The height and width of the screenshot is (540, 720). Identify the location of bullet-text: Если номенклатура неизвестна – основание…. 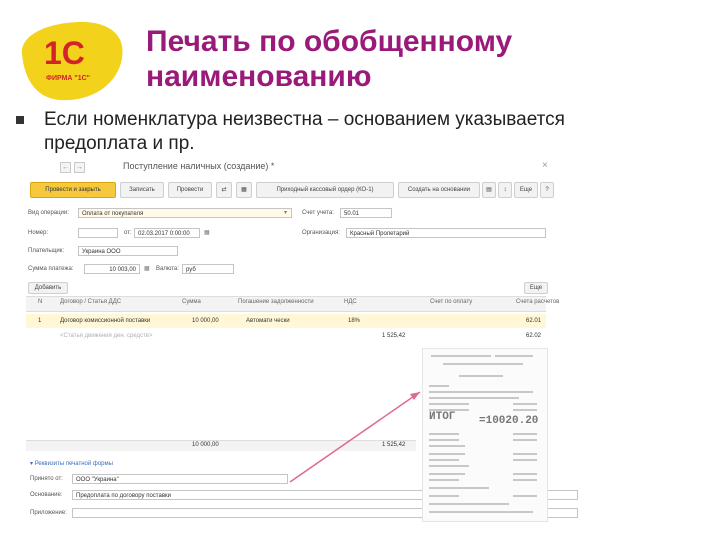
(374, 132).